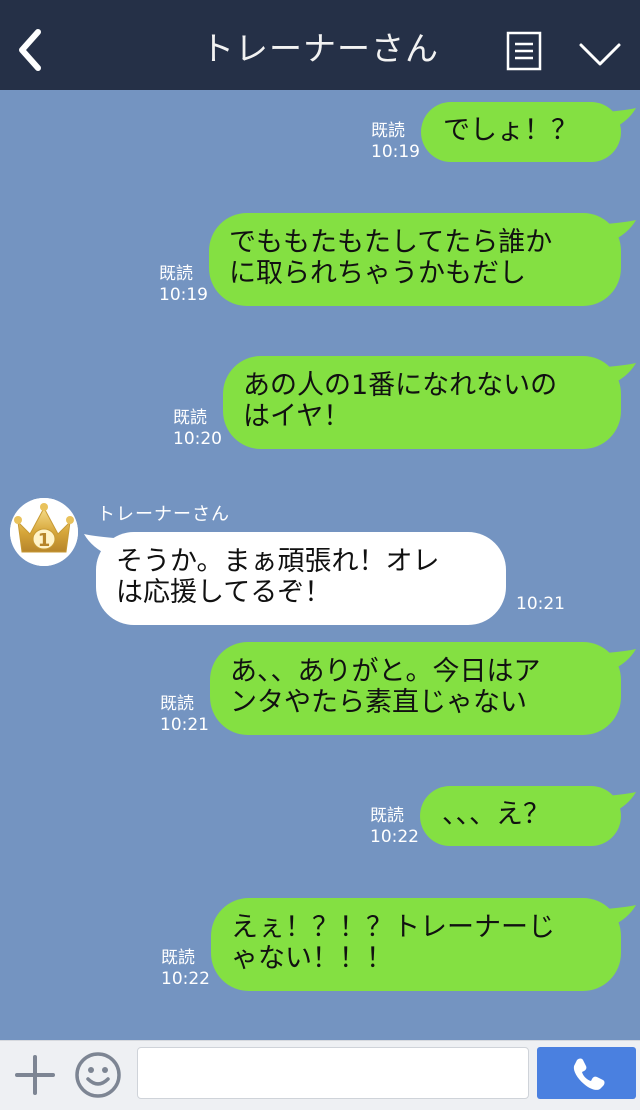 The height and width of the screenshot is (1110, 640). What do you see at coordinates (415, 688) in the screenshot?
I see `outgoing-message-bubble: あ、、ありがと。今日はア ンタやたら素直じゃない` at bounding box center [415, 688].